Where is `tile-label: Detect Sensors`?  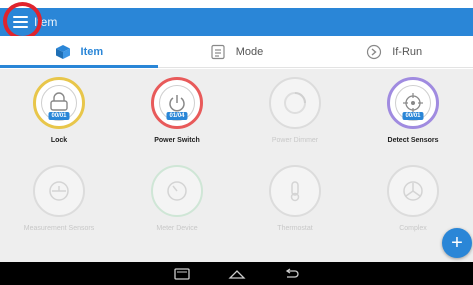
tile-label: Detect Sensors is located at coordinates (413, 140).